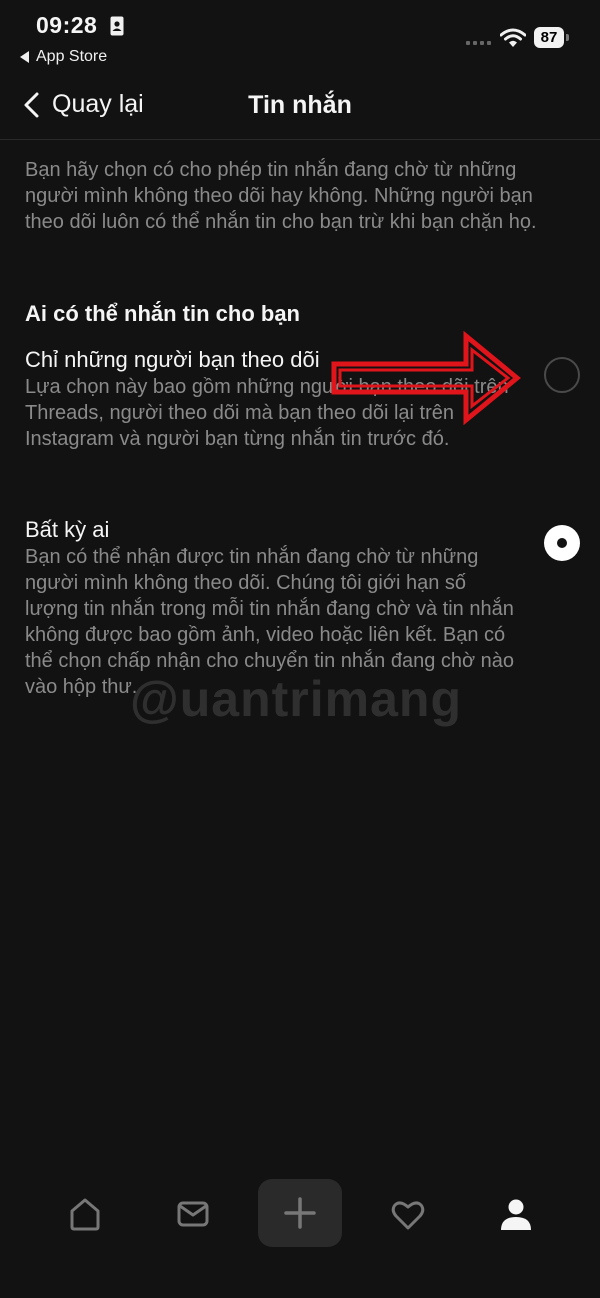 The image size is (600, 1298). Describe the element at coordinates (162, 313) in the screenshot. I see `section-title: Ai có thể nhắn tin cho bạn` at that location.